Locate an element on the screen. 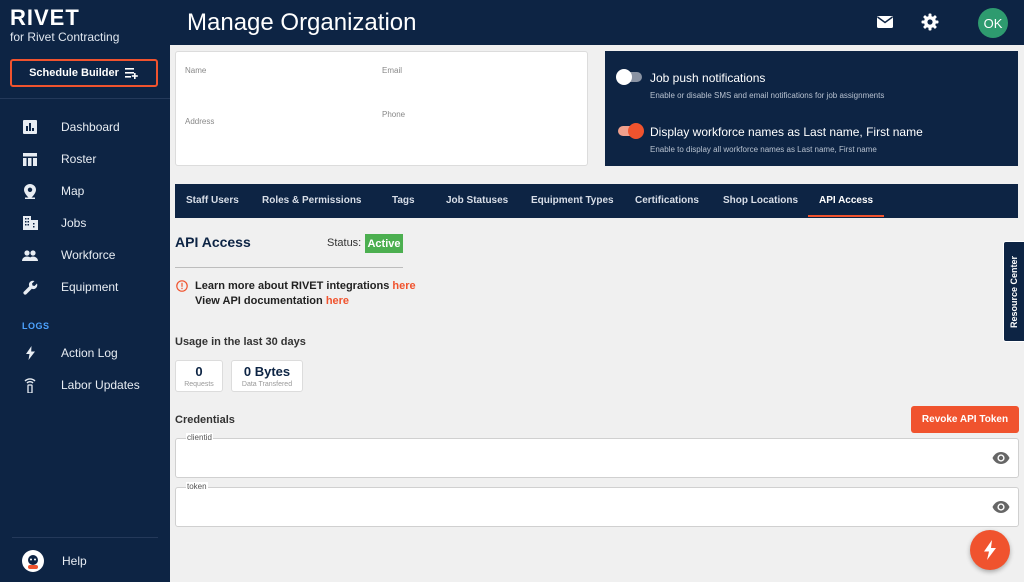 The width and height of the screenshot is (1024, 582). playlist-add-icon is located at coordinates (131, 73).